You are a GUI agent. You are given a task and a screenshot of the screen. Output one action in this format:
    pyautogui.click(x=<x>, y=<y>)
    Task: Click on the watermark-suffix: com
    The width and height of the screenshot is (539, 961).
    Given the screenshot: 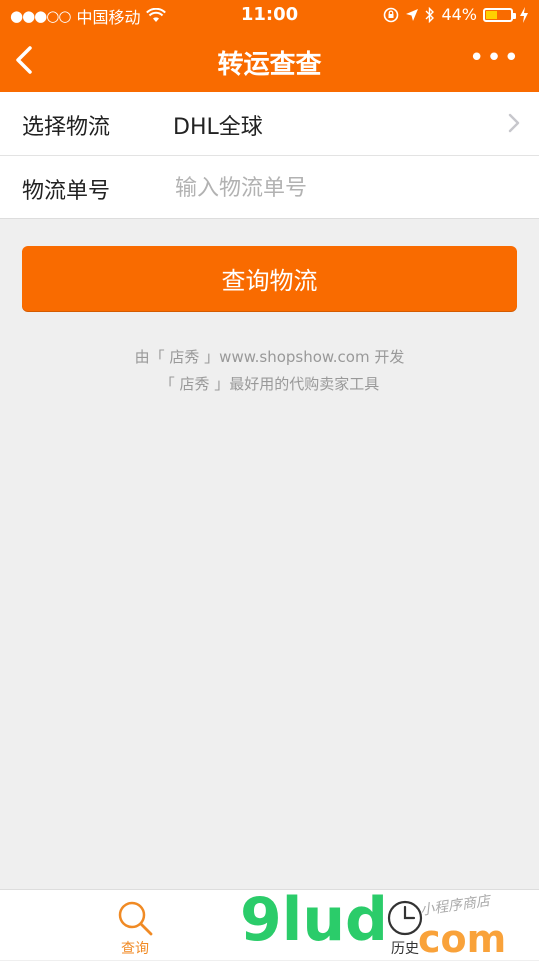 What is the action you would take?
    pyautogui.click(x=462, y=939)
    